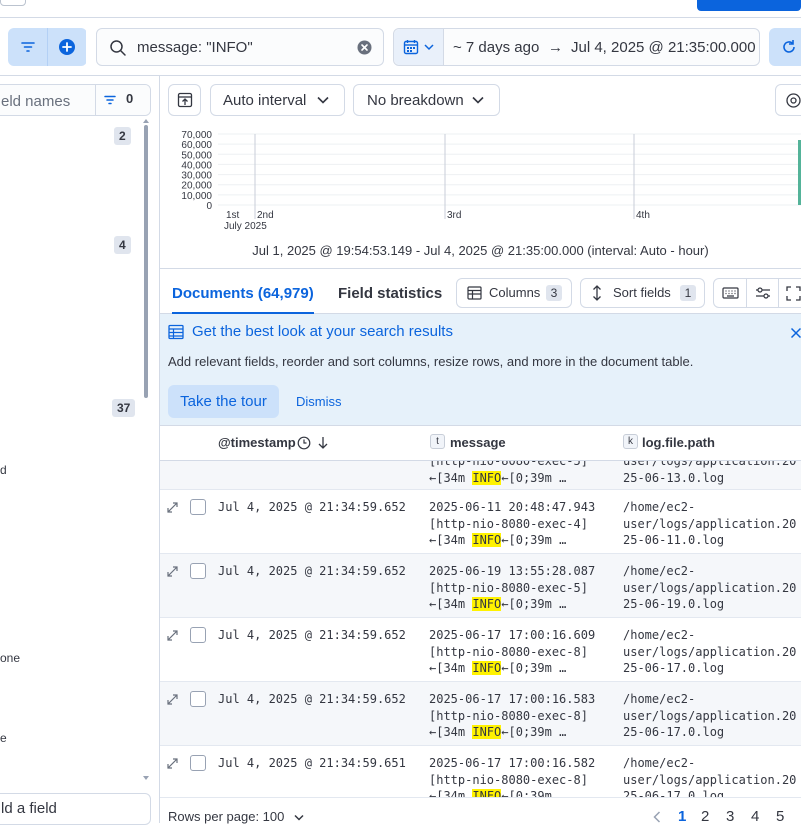 This screenshot has height=825, width=801. Describe the element at coordinates (512, 763) in the screenshot. I see `message-cell-line: 2025-06-17 17:00:16.582` at that location.